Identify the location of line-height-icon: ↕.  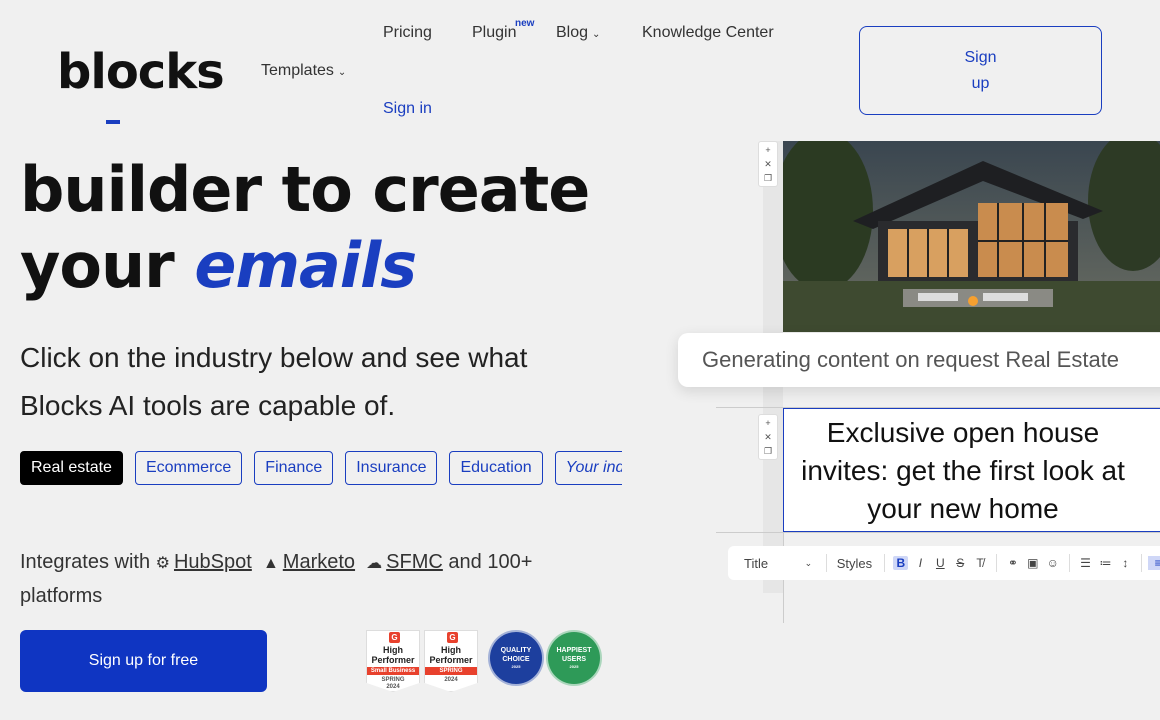
(1125, 563).